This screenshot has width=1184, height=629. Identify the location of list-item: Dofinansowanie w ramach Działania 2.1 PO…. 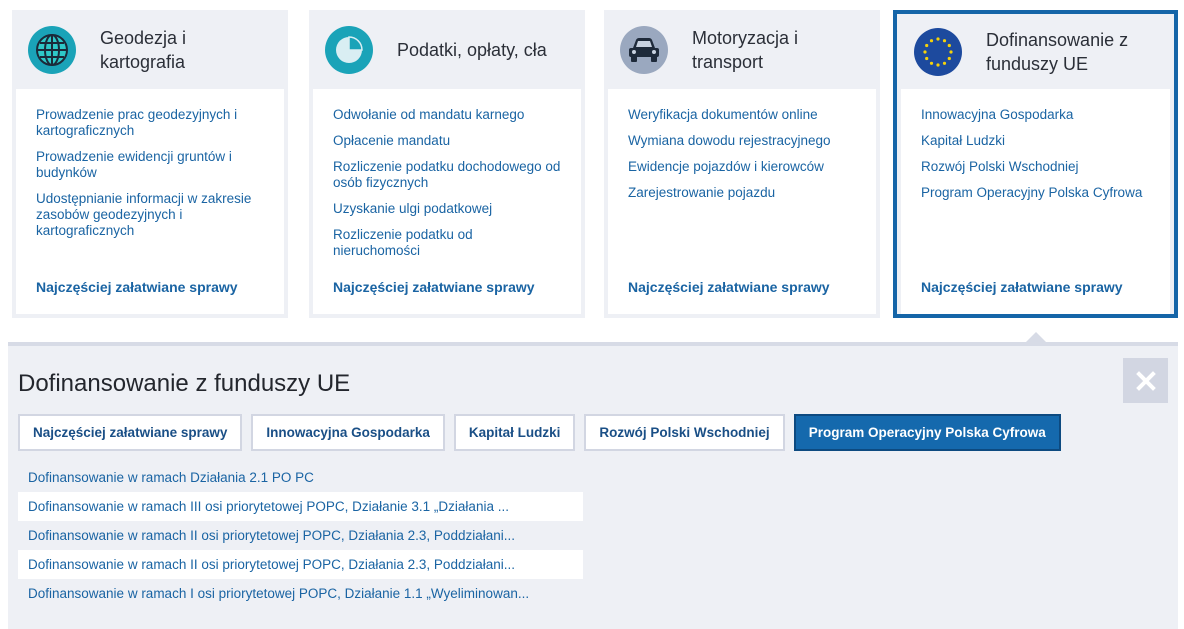
(300, 477).